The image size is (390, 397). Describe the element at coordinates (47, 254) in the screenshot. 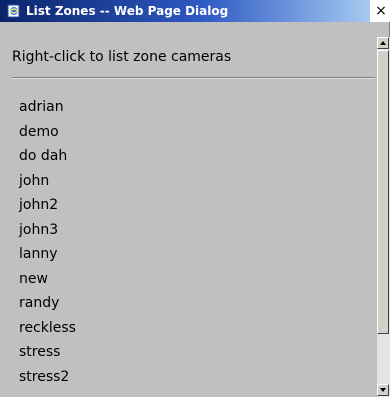

I see `zone-item-lanny: lanny` at that location.